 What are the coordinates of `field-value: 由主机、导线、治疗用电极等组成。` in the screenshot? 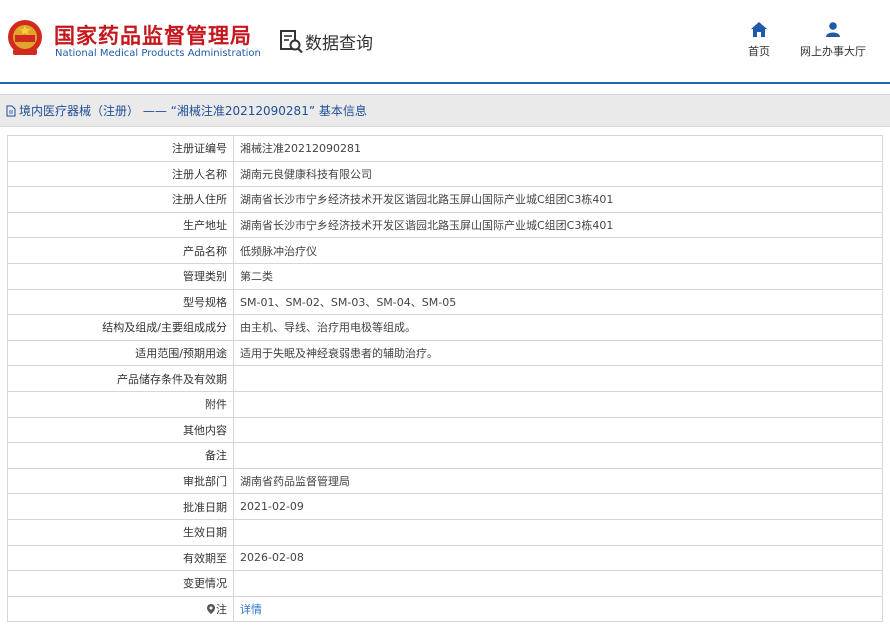 It's located at (558, 327).